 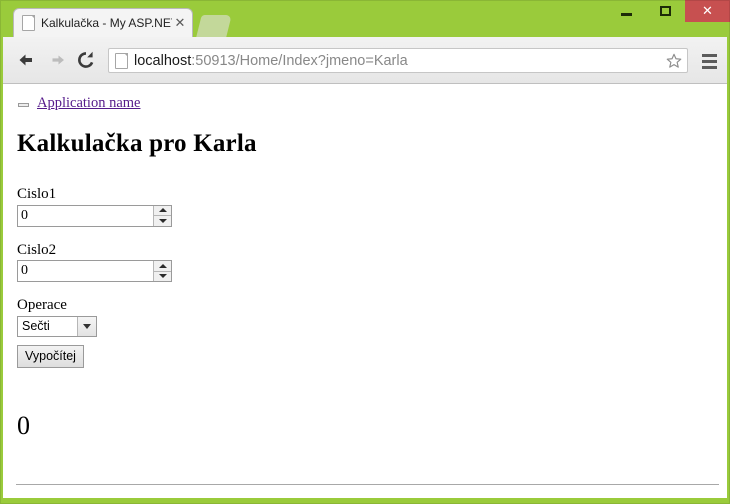 What do you see at coordinates (365, 103) in the screenshot?
I see `brand-row: Application name` at bounding box center [365, 103].